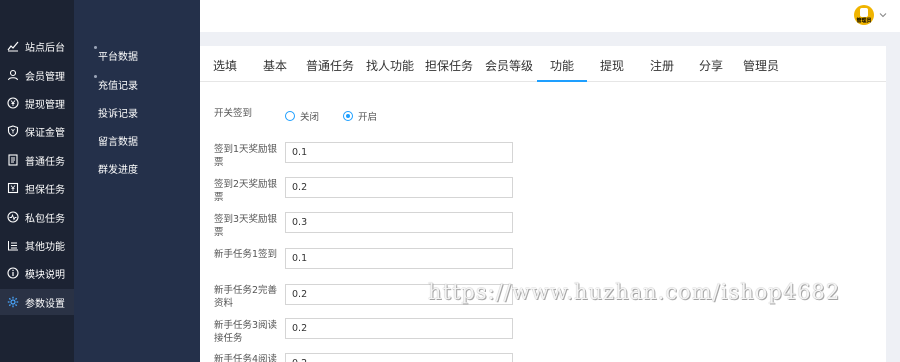  What do you see at coordinates (399, 294) in the screenshot?
I see `newbie2-input` at bounding box center [399, 294].